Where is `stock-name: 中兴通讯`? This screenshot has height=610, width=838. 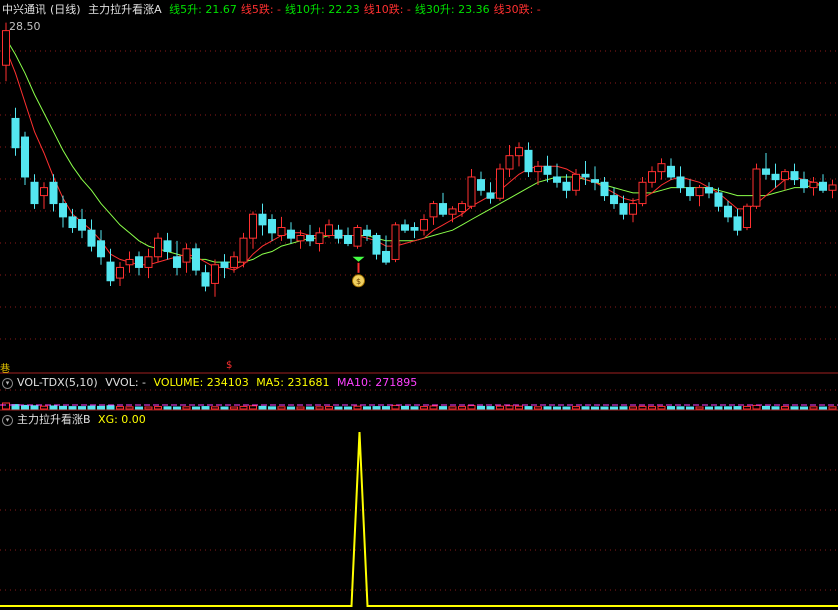
stock-name: 中兴通讯 is located at coordinates (24, 9).